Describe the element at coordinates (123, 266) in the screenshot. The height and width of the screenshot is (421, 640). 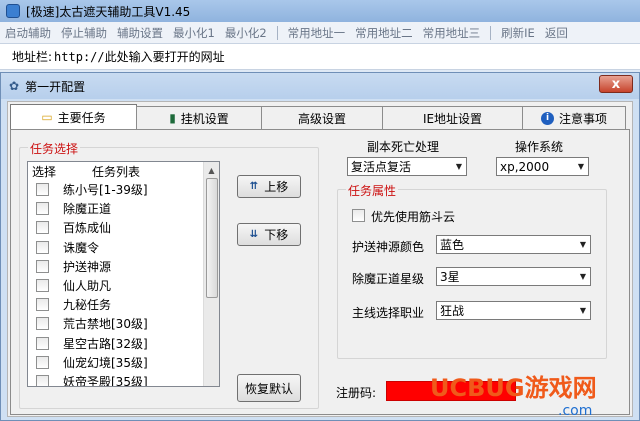
I see `list-item: 护送神源` at that location.